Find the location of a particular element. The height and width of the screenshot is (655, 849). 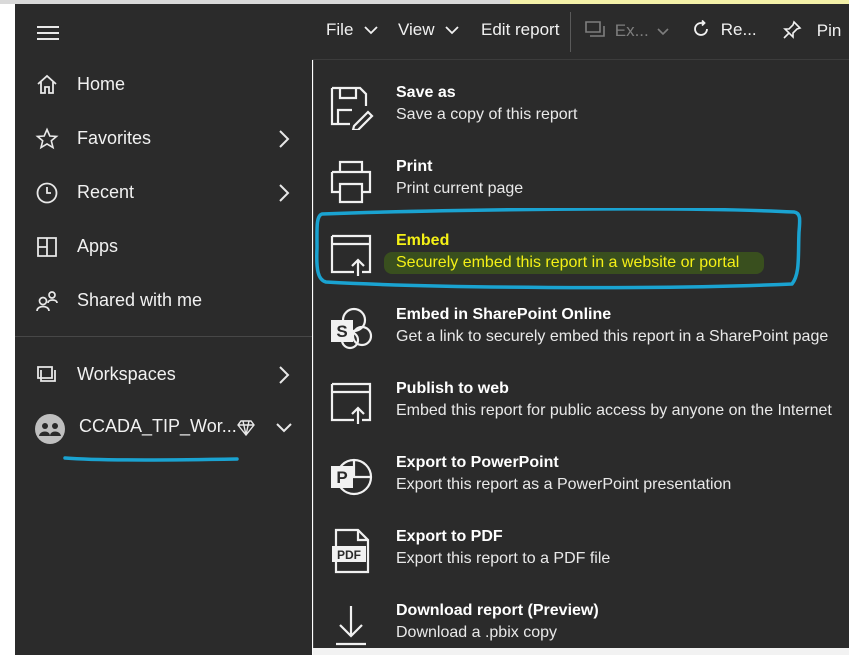

sidebar-item-label: Favorites is located at coordinates (114, 138).